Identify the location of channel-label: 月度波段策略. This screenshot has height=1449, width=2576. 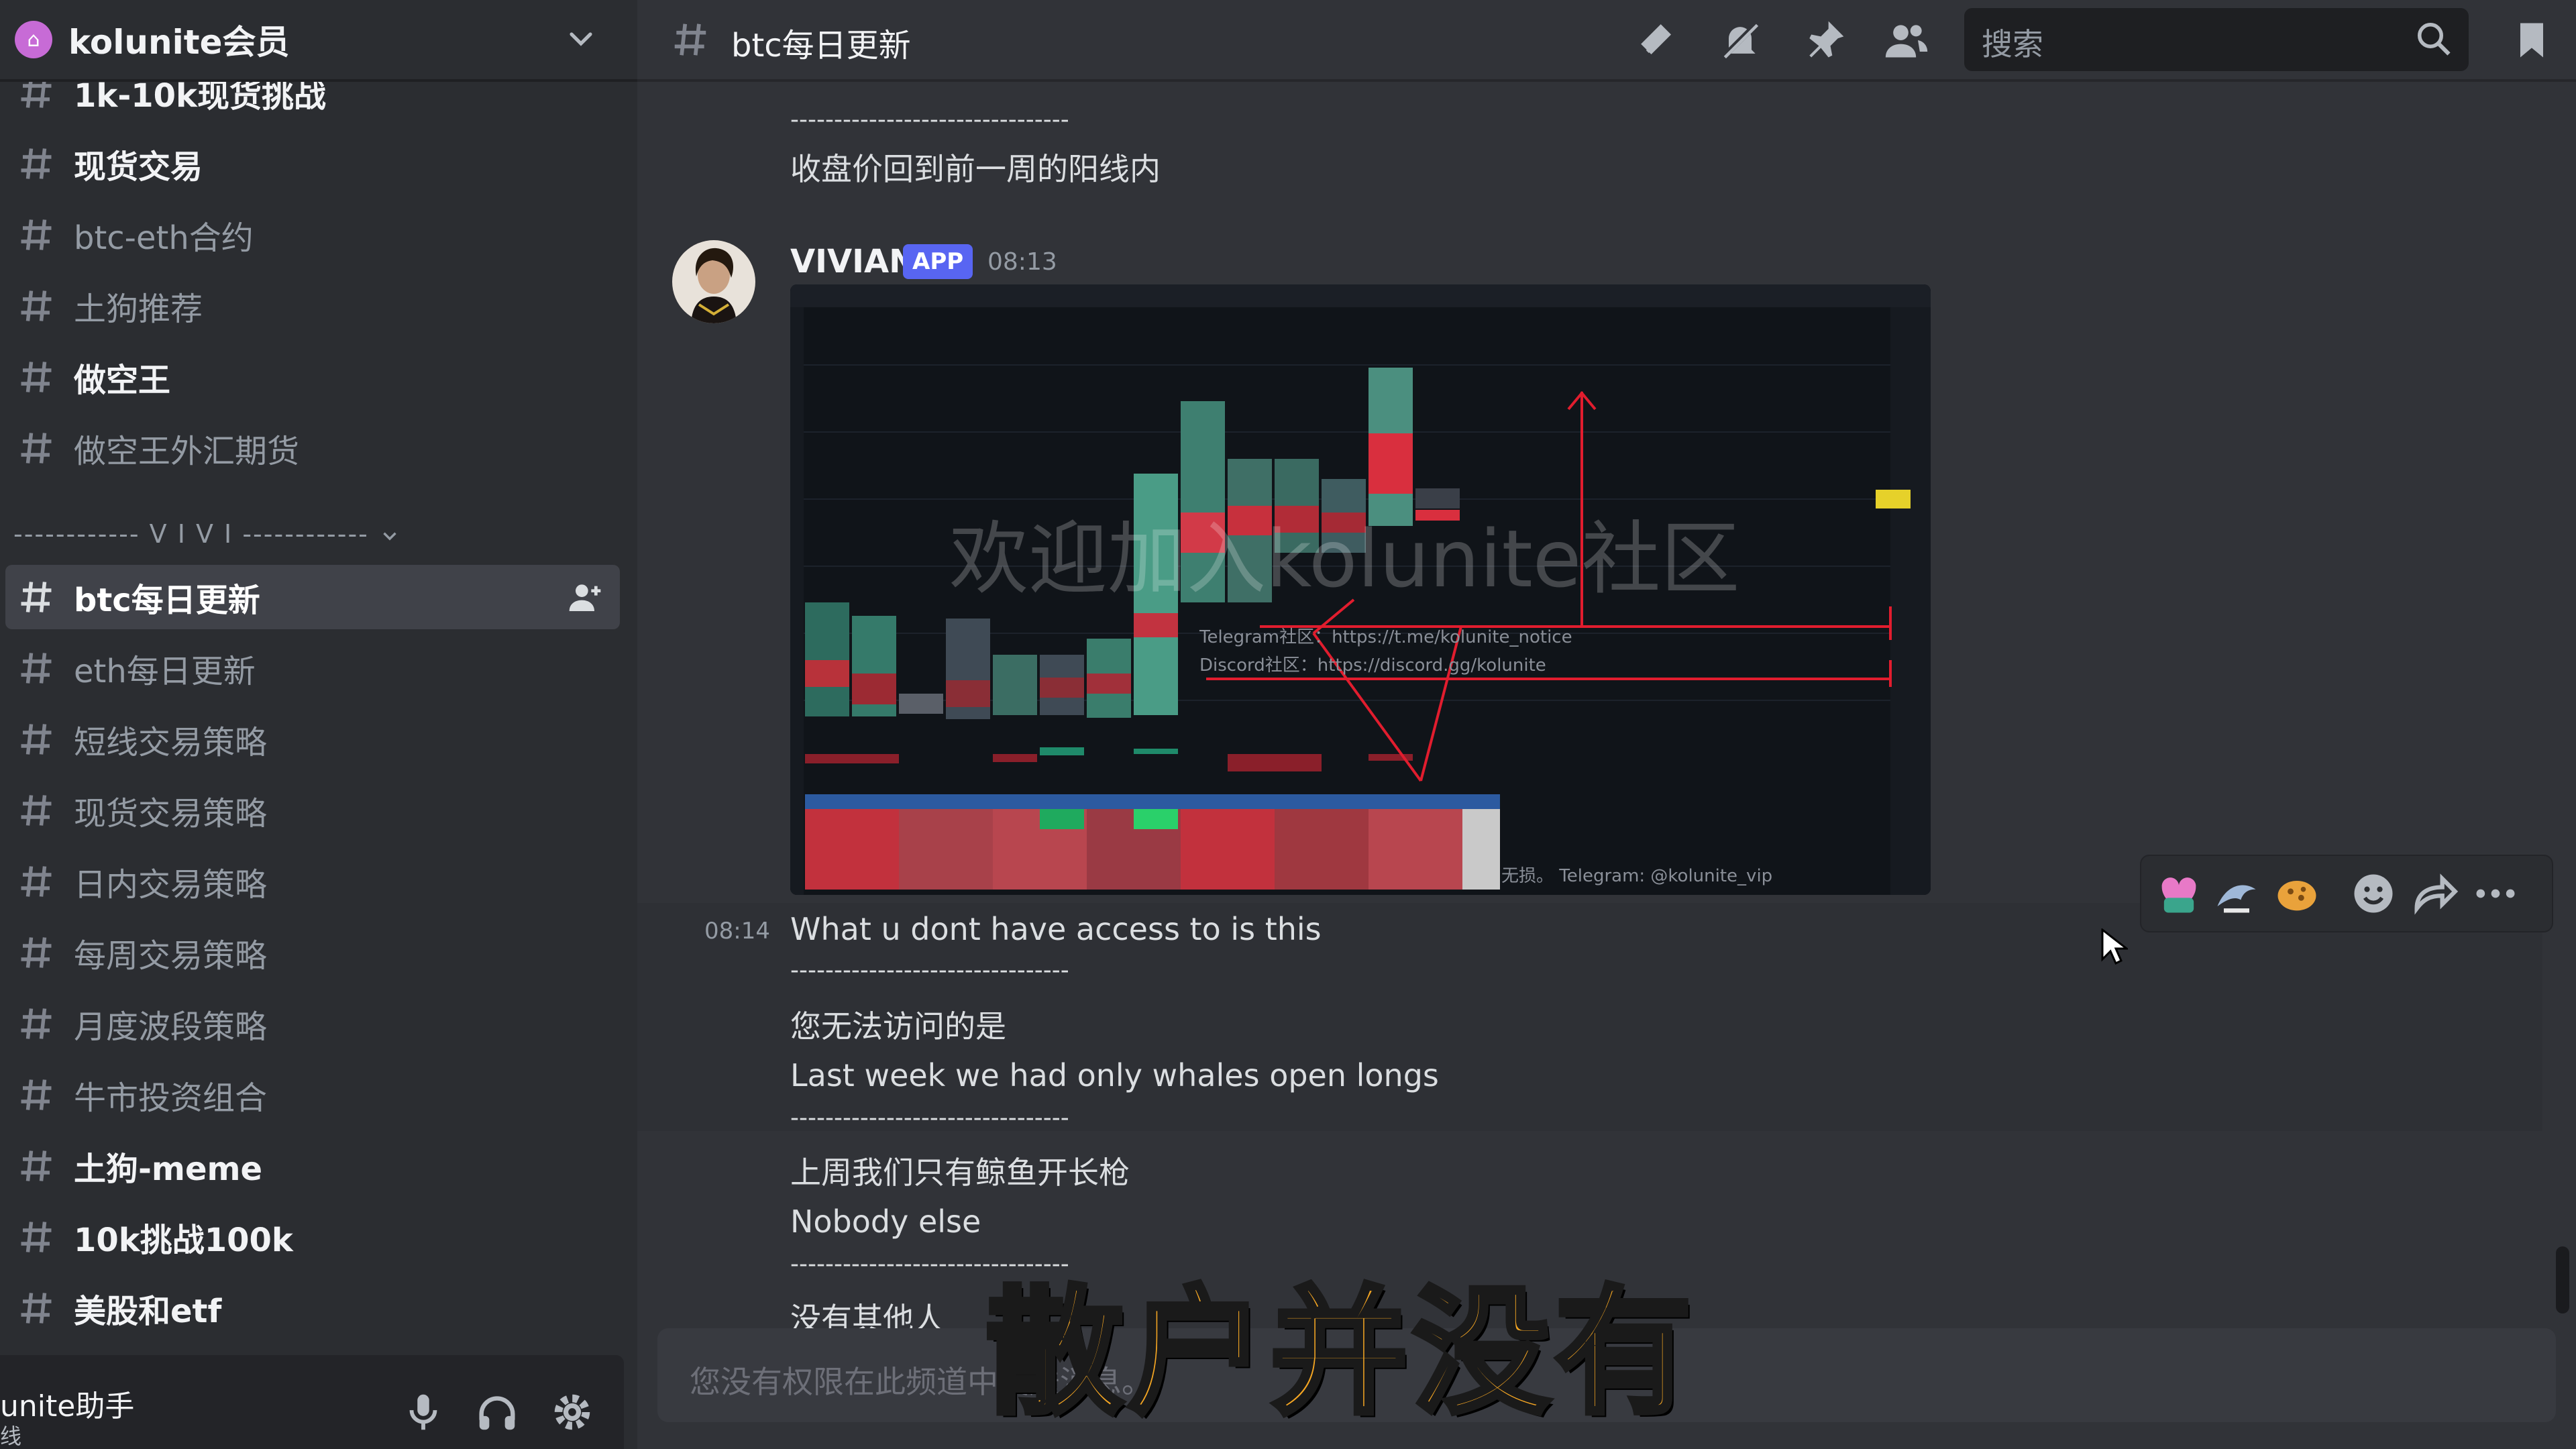
(171, 1027).